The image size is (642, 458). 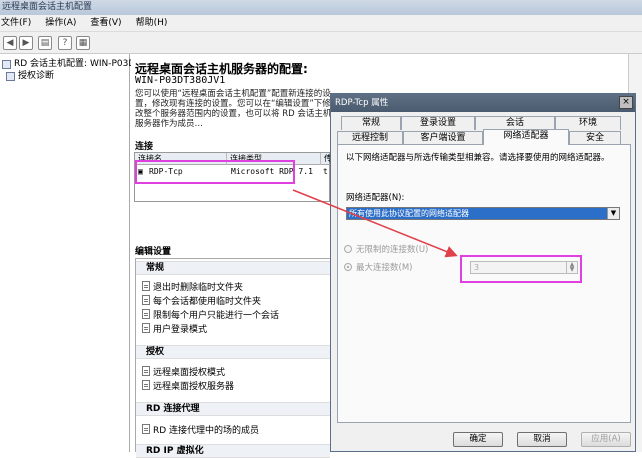 I want to click on list-item: 每个会话都使用临时文件夹, so click(x=202, y=300).